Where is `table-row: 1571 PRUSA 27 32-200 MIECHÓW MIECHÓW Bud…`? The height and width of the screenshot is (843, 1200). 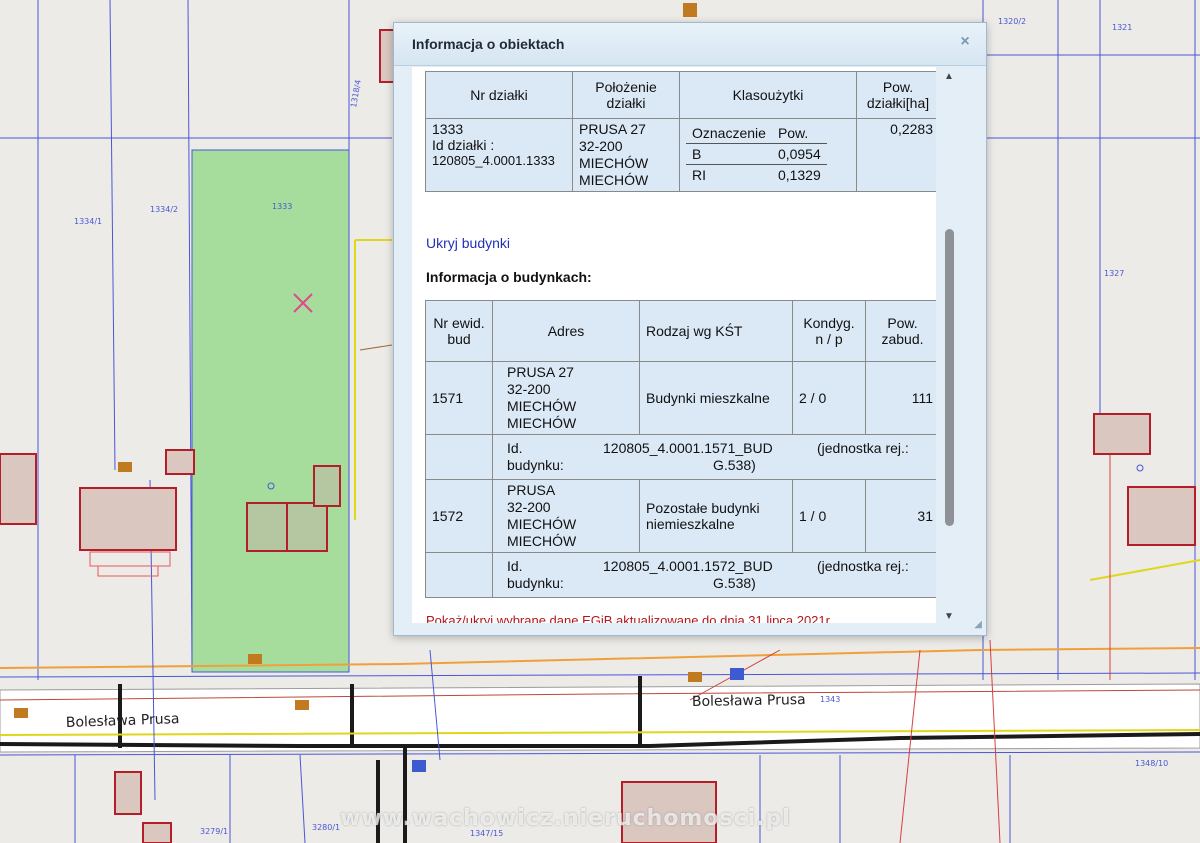 table-row: 1571 PRUSA 27 32-200 MIECHÓW MIECHÓW Bud… is located at coordinates (680, 398).